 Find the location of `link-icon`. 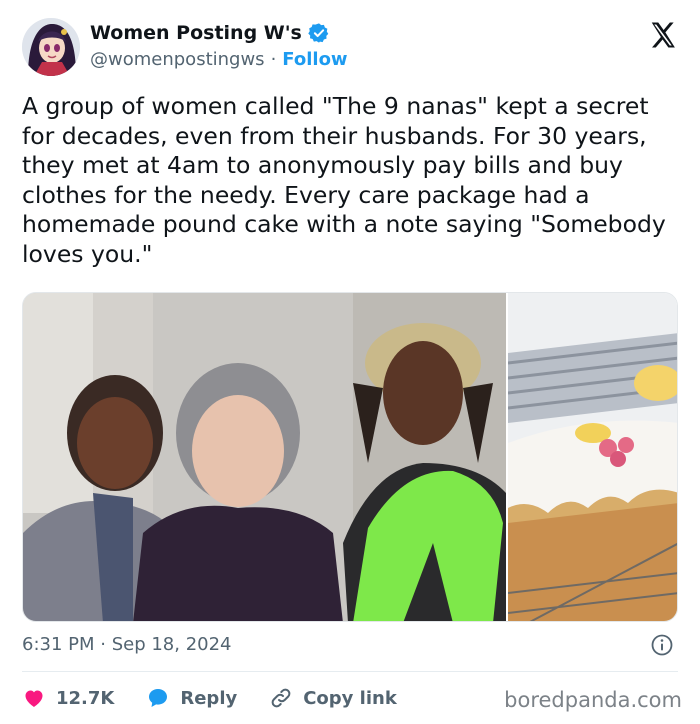

link-icon is located at coordinates (281, 698).